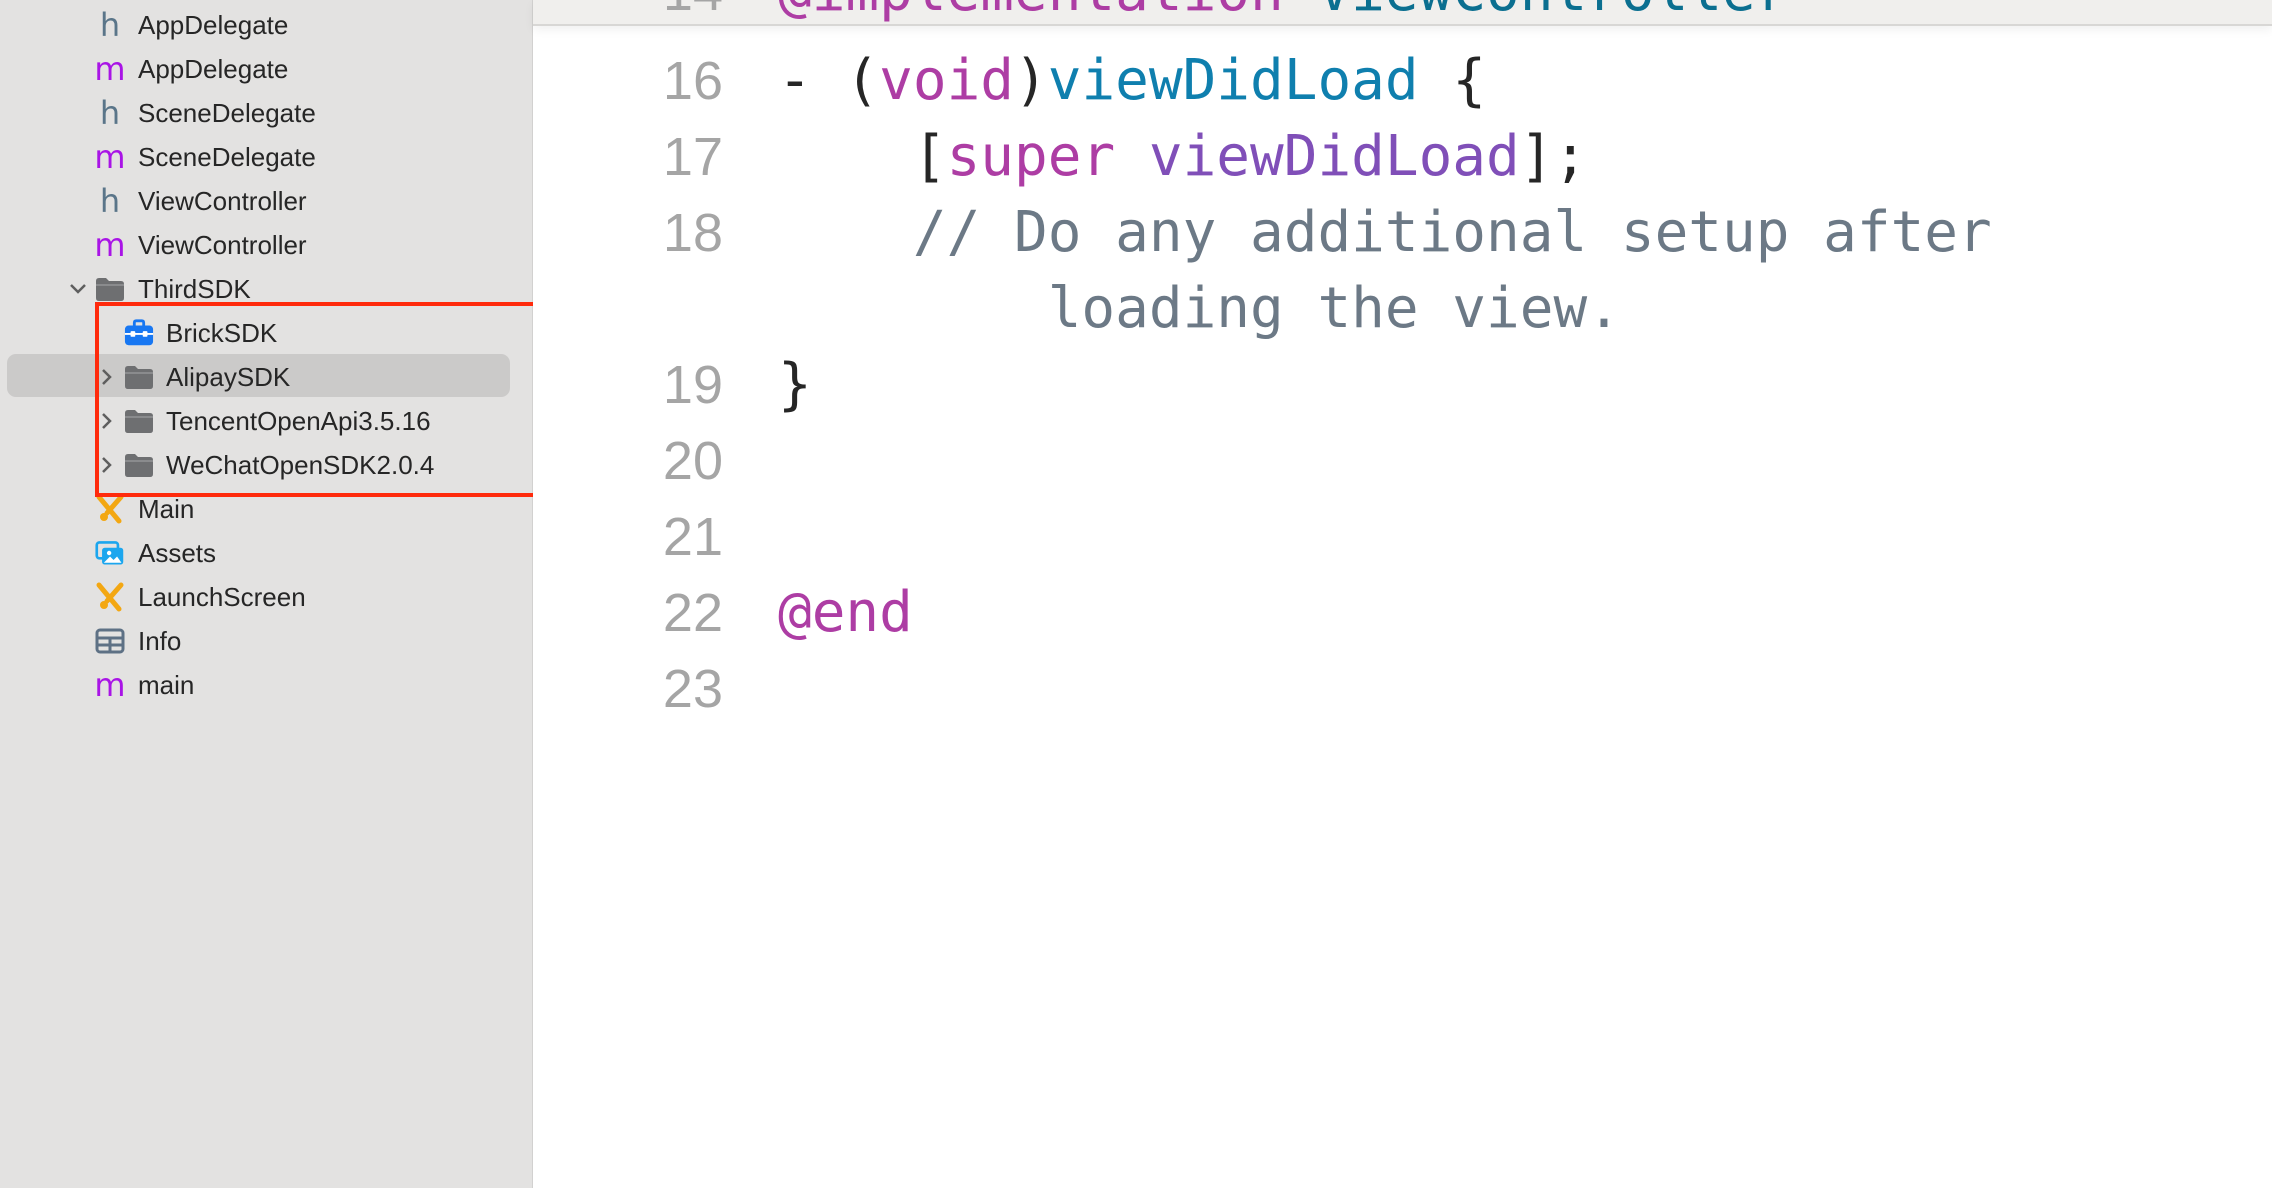  I want to click on code-line: 20, so click(1402, 461).